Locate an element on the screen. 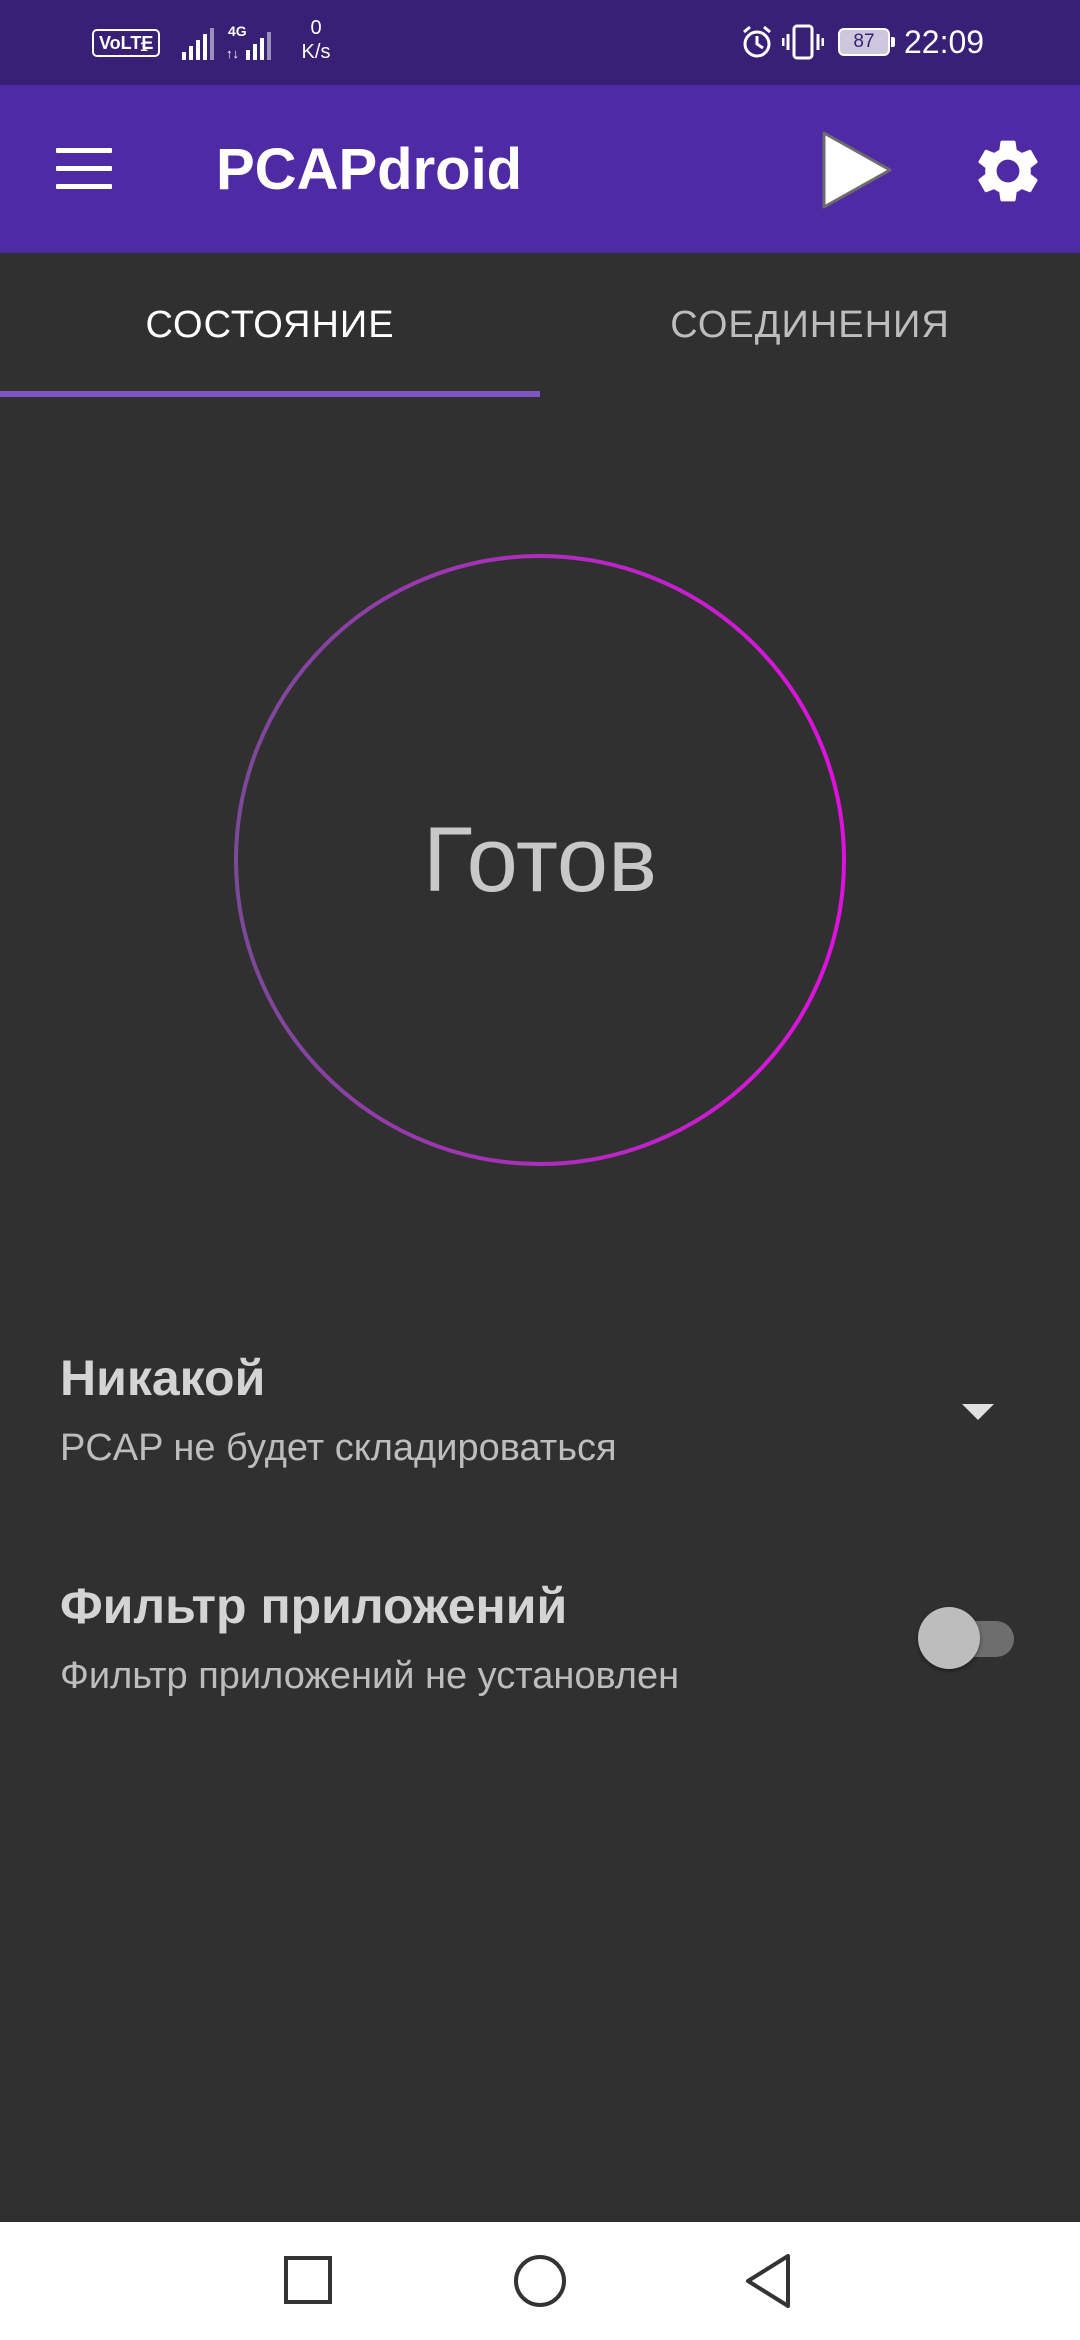 The width and height of the screenshot is (1080, 2340). app-title: PCAPdroid is located at coordinates (369, 169).